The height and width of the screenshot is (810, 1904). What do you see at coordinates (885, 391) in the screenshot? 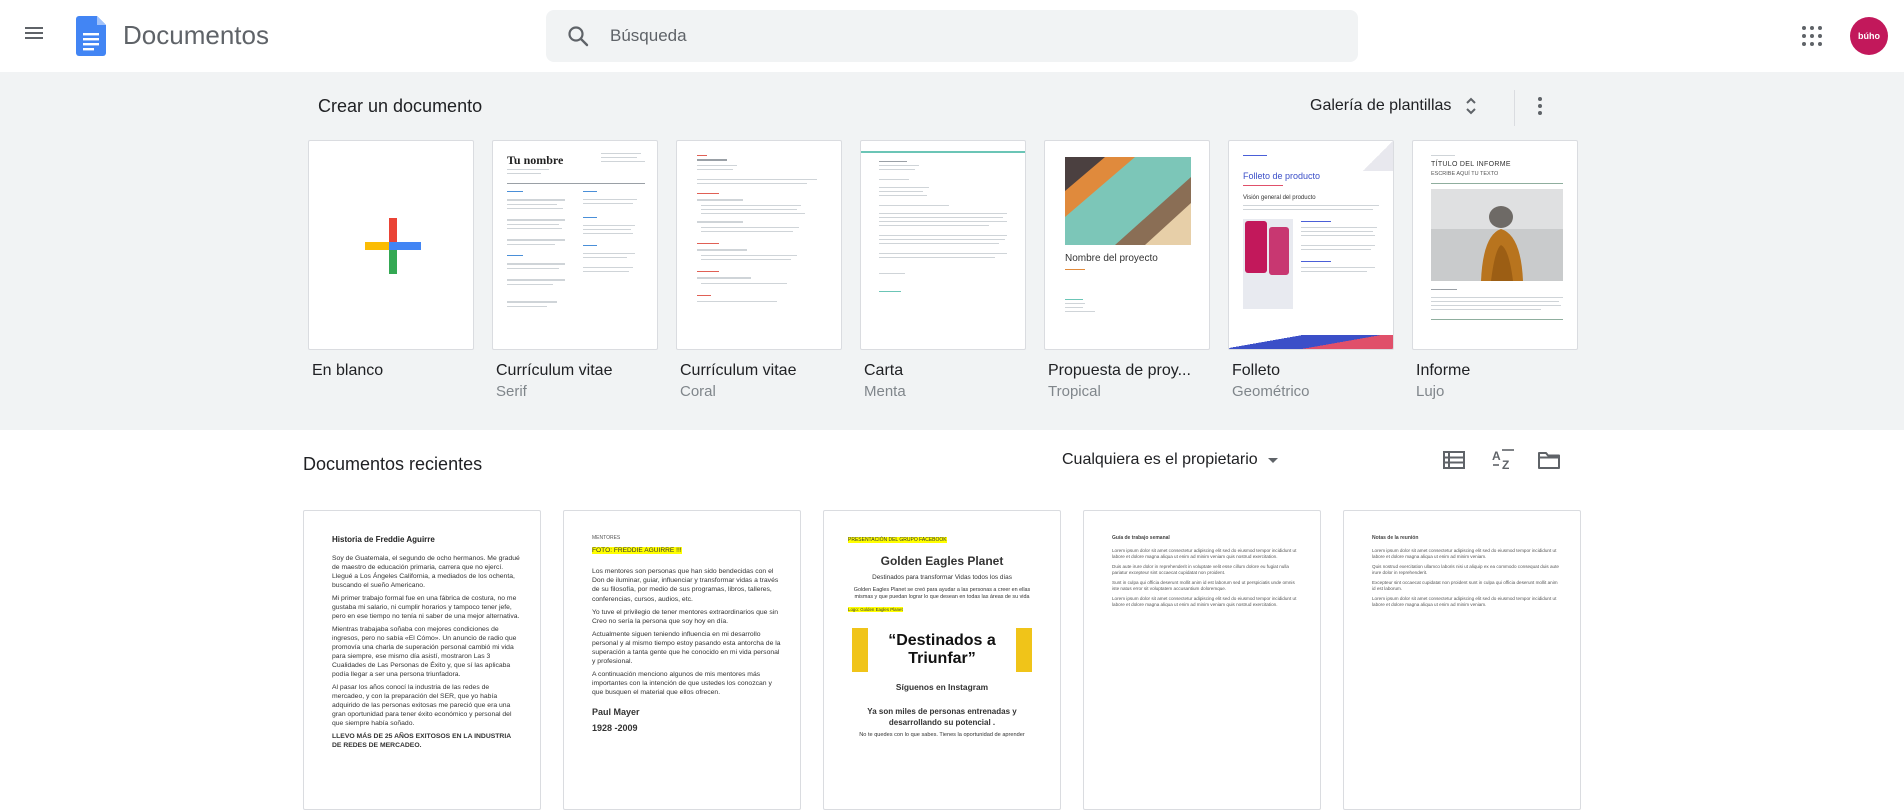
I see `template-variant: Menta` at bounding box center [885, 391].